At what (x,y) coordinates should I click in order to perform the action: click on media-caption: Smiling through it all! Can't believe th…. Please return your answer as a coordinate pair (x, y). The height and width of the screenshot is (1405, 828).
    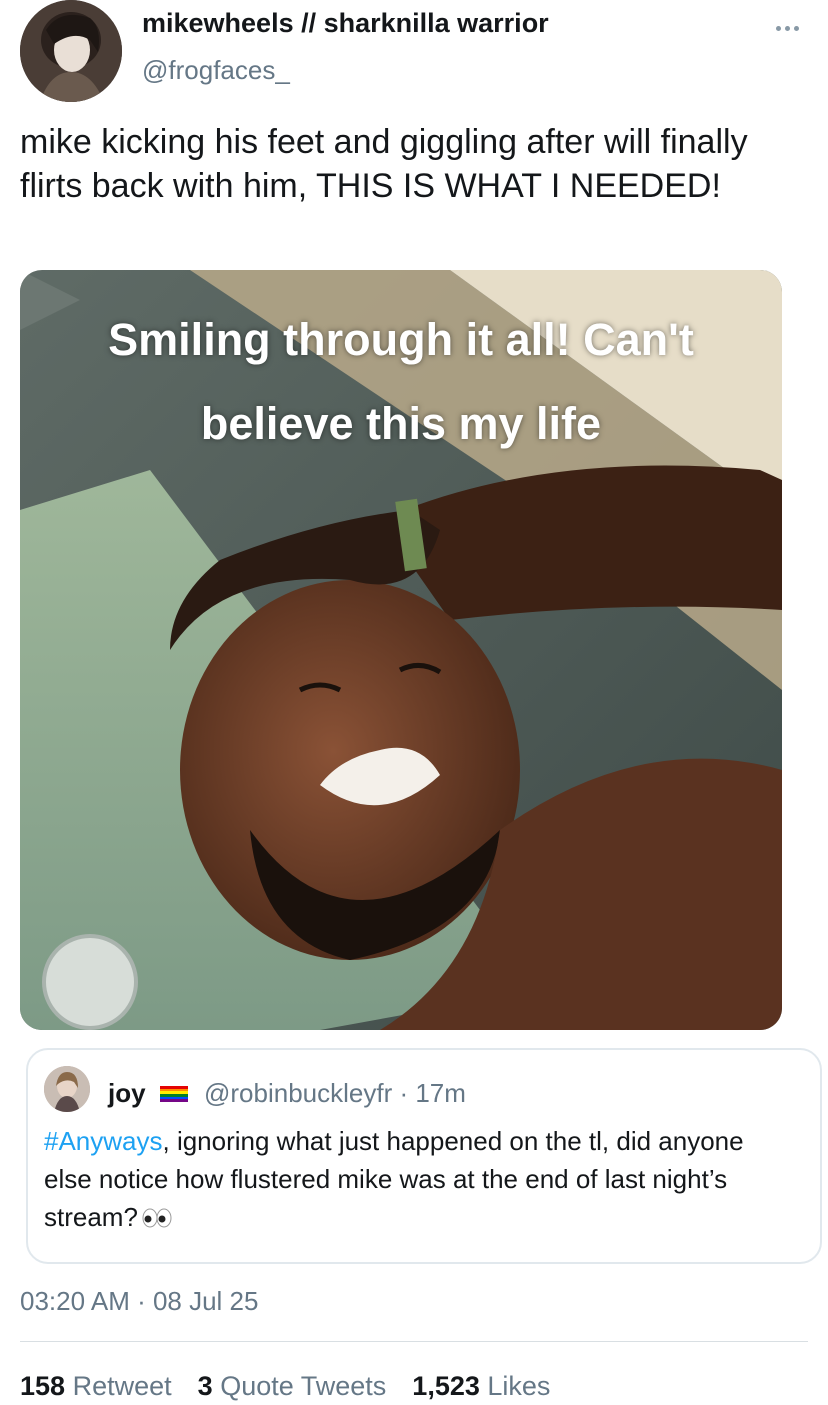
    Looking at the image, I should click on (401, 381).